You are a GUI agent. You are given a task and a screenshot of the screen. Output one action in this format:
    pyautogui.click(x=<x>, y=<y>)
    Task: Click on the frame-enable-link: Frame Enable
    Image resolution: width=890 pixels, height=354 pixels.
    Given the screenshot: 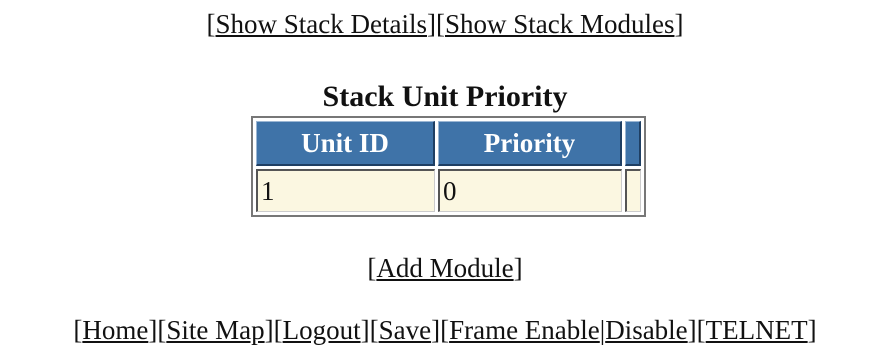 What is the action you would take?
    pyautogui.click(x=524, y=330)
    